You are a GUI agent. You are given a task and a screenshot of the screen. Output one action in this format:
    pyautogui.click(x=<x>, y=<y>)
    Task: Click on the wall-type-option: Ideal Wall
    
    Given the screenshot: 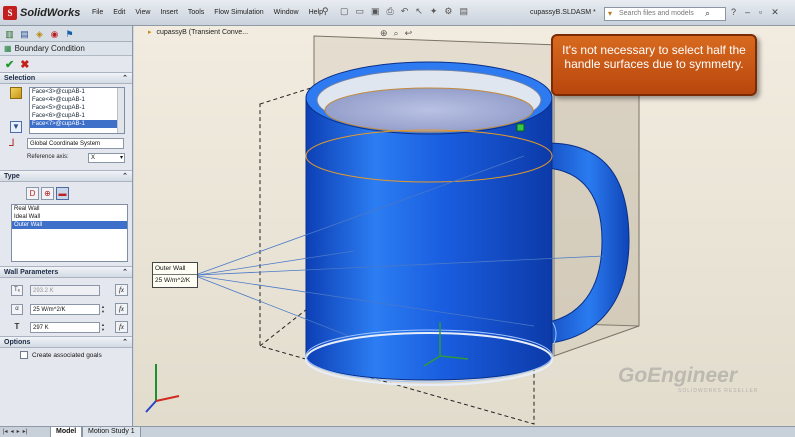 What is the action you would take?
    pyautogui.click(x=69, y=217)
    